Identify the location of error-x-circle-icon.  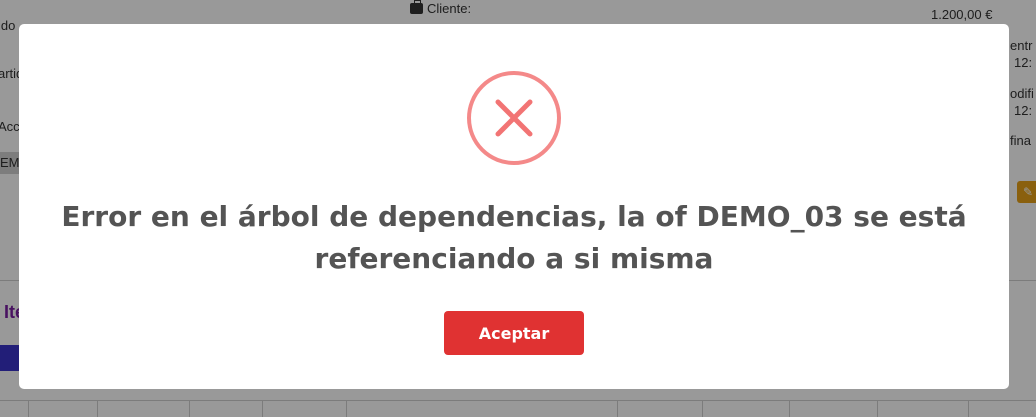
(514, 118).